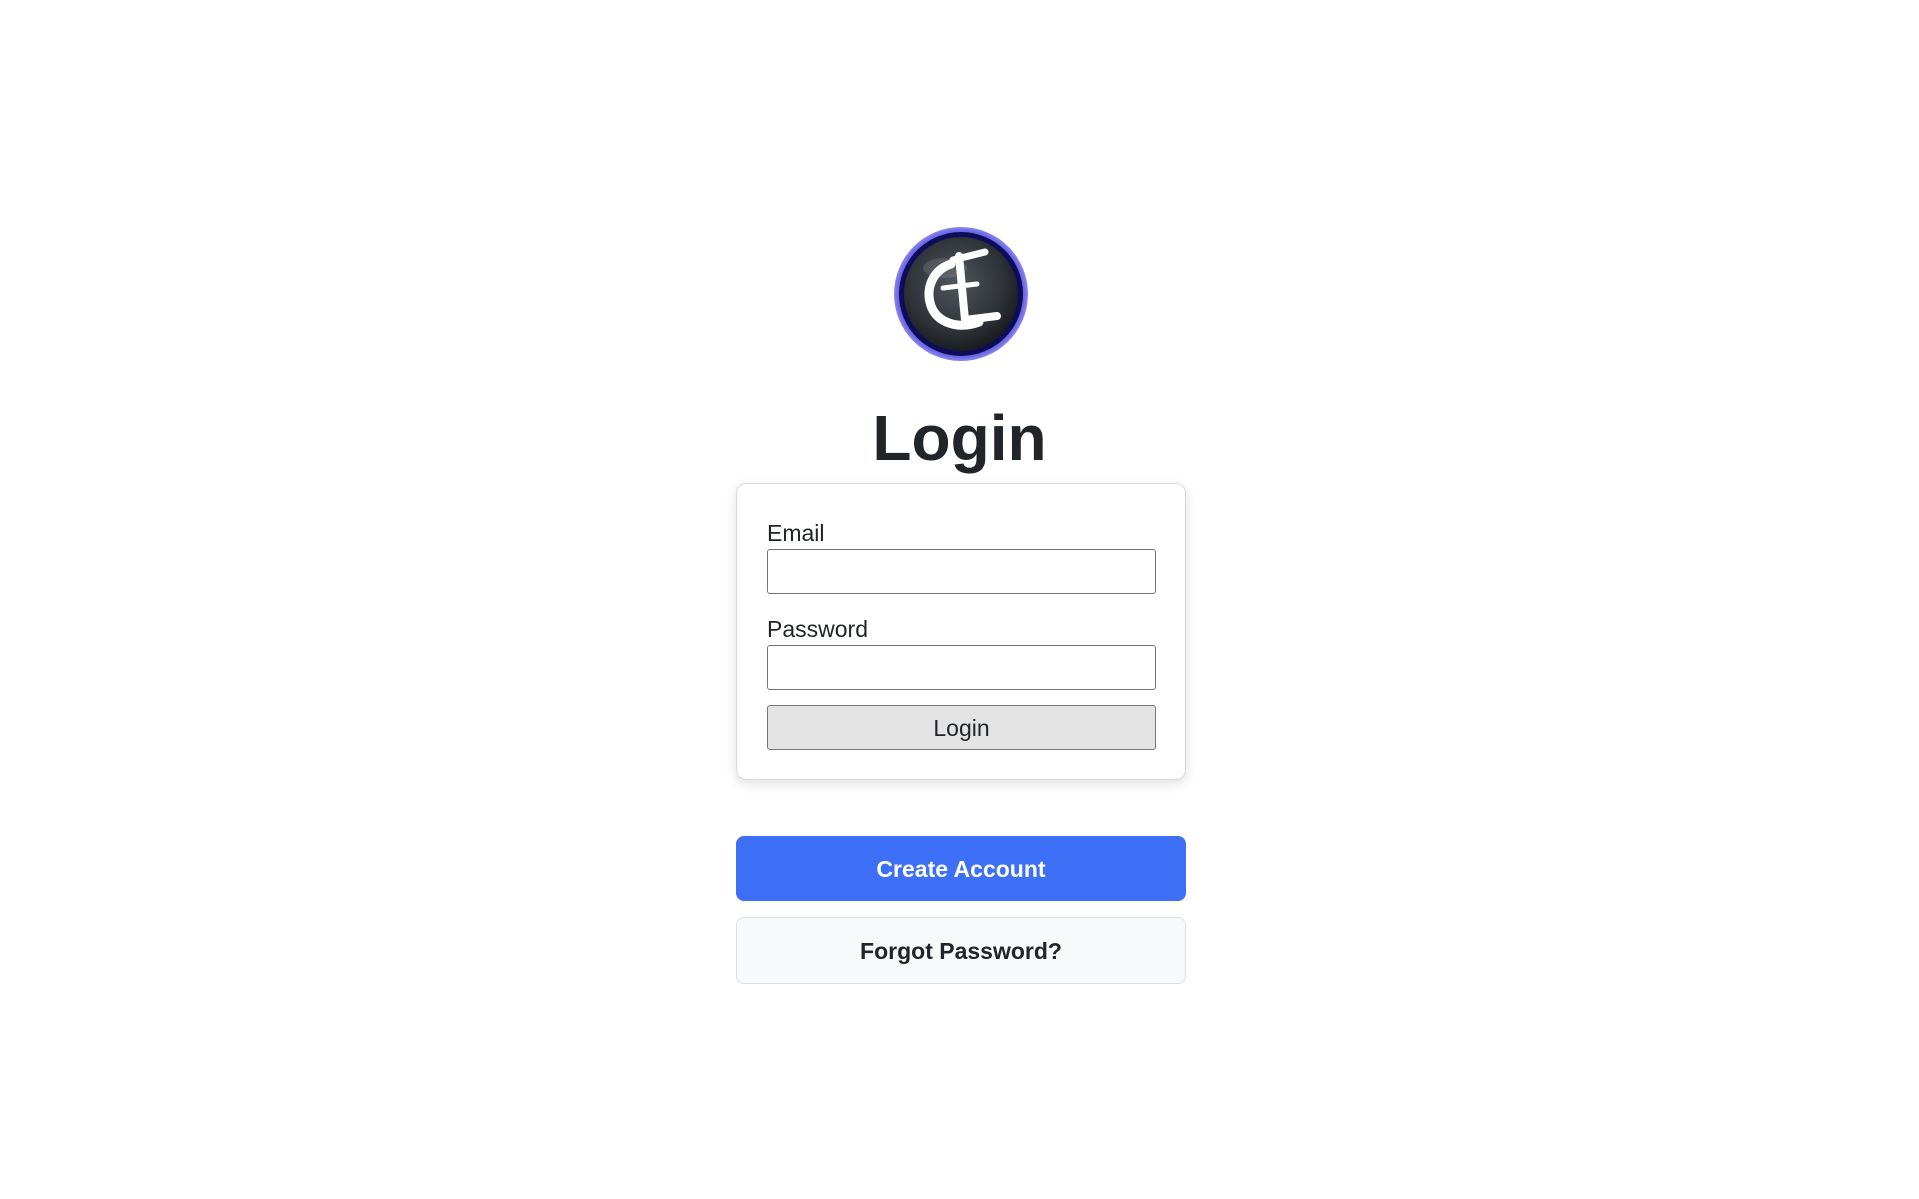 The width and height of the screenshot is (1919, 1199). Describe the element at coordinates (961, 950) in the screenshot. I see `forgot-password-button: Forgot Password?` at that location.